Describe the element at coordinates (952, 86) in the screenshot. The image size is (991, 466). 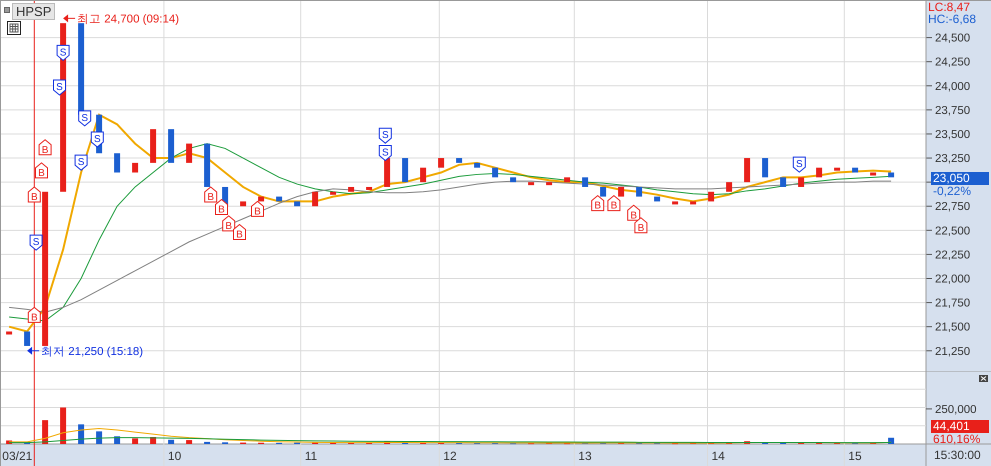
I see `axis-tick-label: 24,000` at that location.